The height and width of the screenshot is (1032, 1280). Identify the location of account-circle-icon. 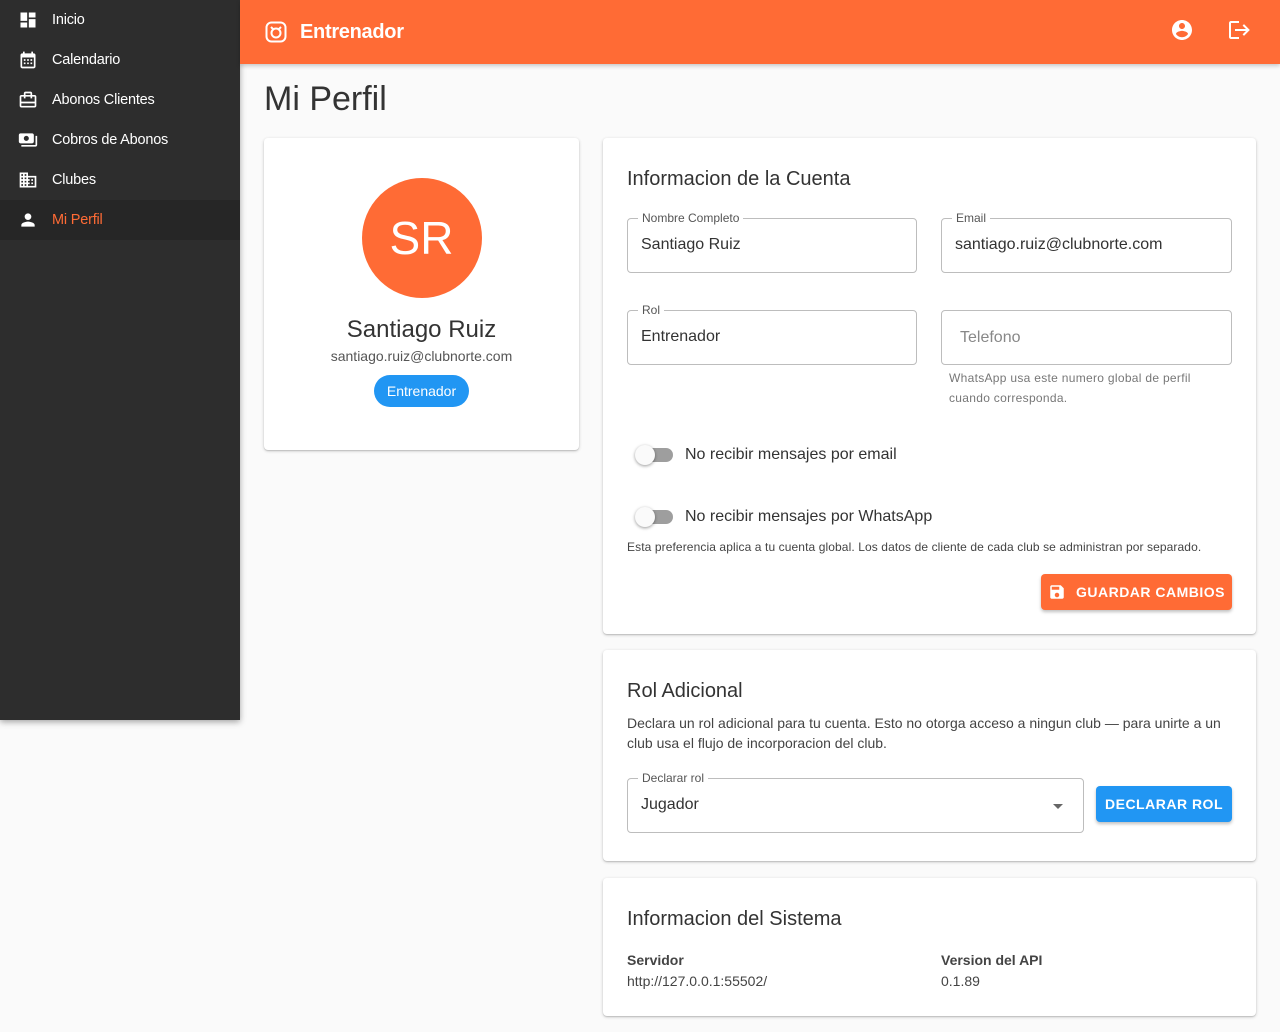
(1182, 32).